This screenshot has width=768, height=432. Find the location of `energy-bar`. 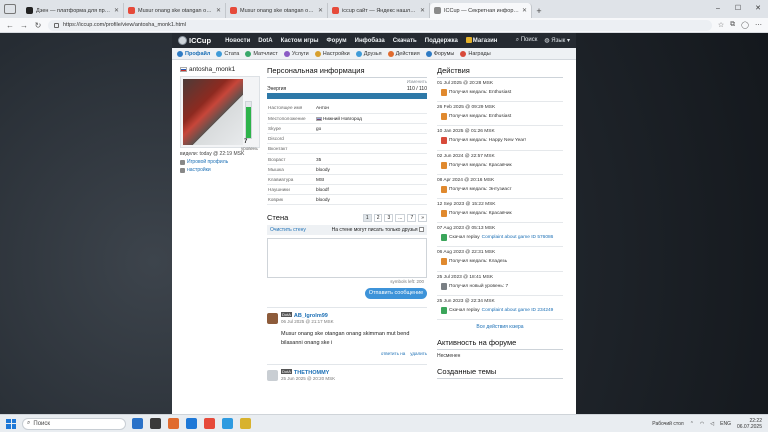

energy-bar is located at coordinates (347, 96).